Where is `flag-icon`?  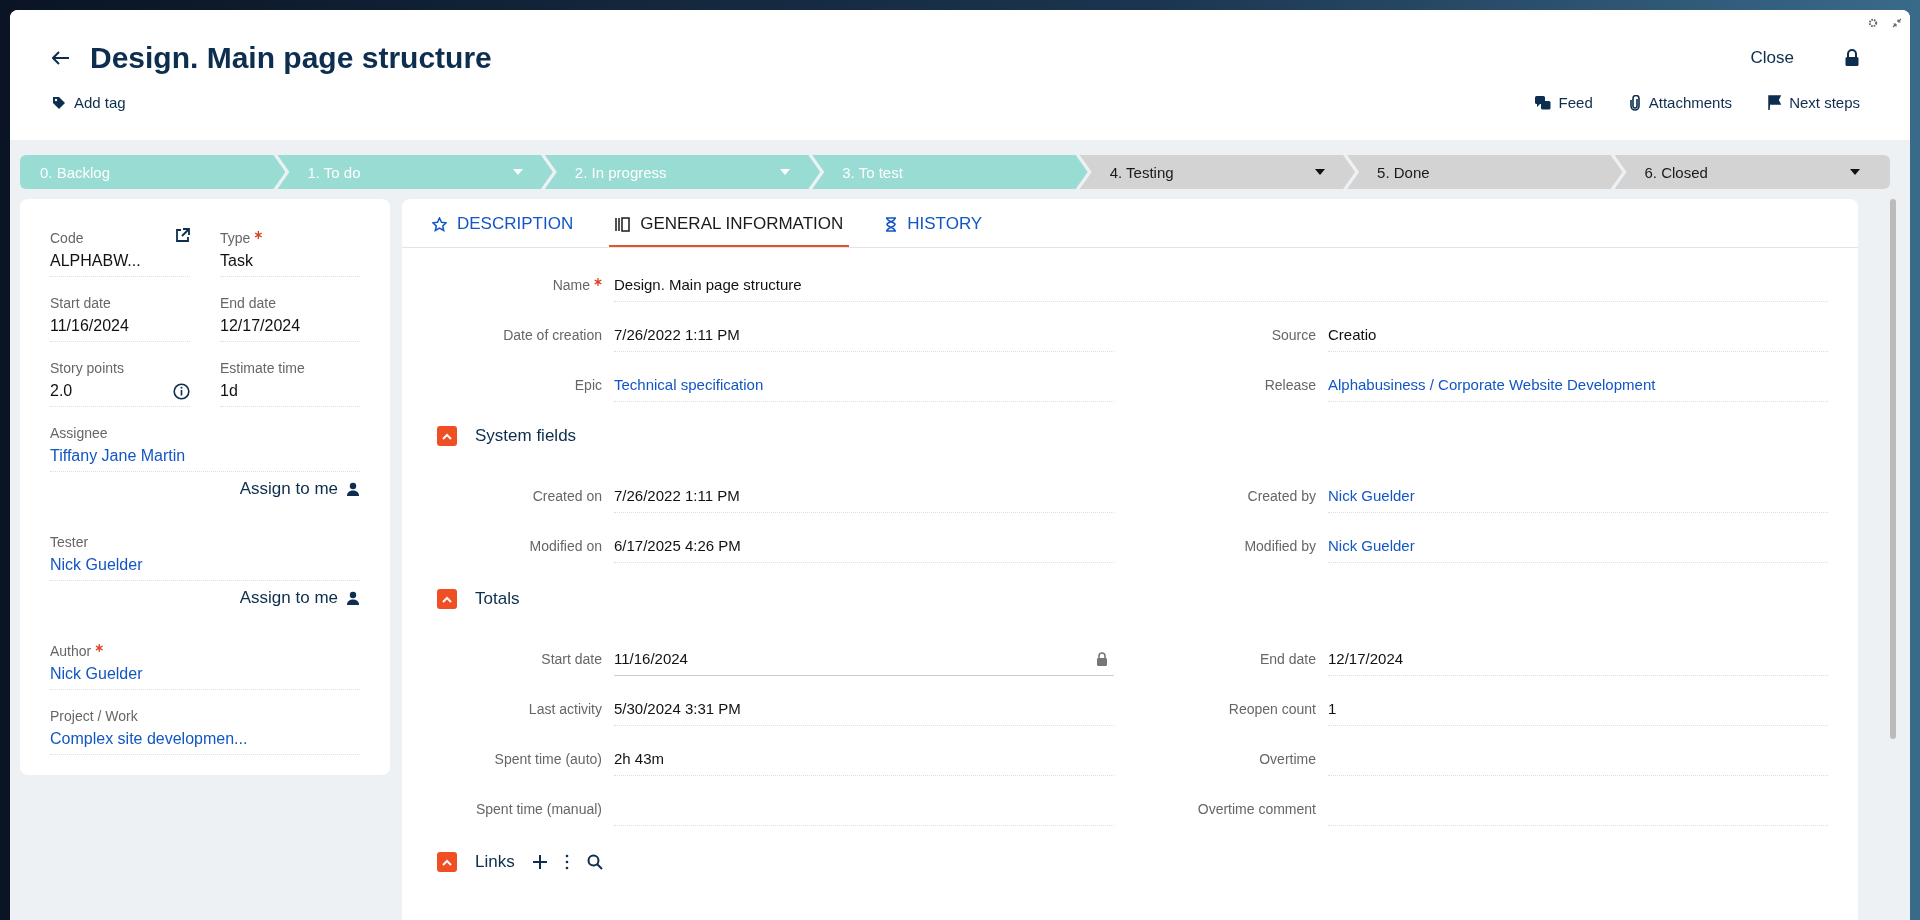
flag-icon is located at coordinates (1775, 102).